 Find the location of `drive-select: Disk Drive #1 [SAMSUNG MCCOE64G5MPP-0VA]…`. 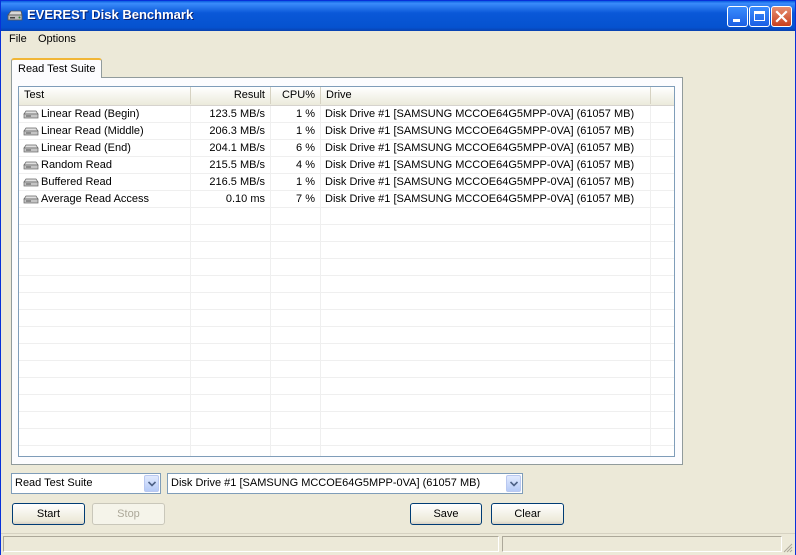

drive-select: Disk Drive #1 [SAMSUNG MCCOE64G5MPP-0VA]… is located at coordinates (345, 483).